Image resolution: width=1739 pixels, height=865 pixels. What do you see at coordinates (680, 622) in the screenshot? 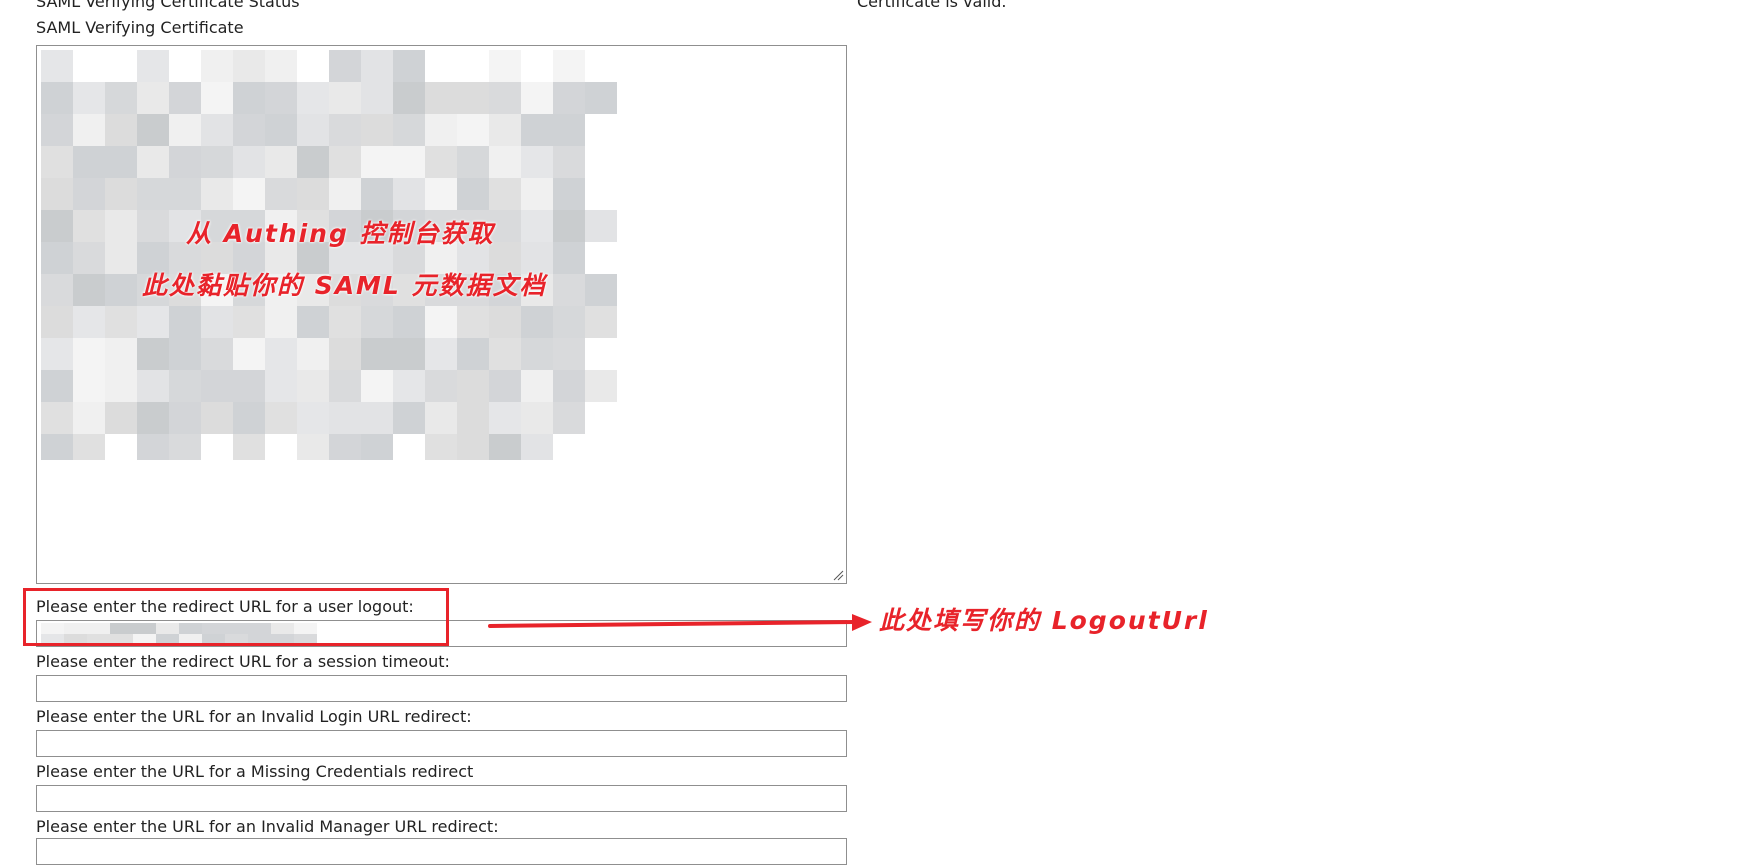
I see `annotation-arrow-icon` at bounding box center [680, 622].